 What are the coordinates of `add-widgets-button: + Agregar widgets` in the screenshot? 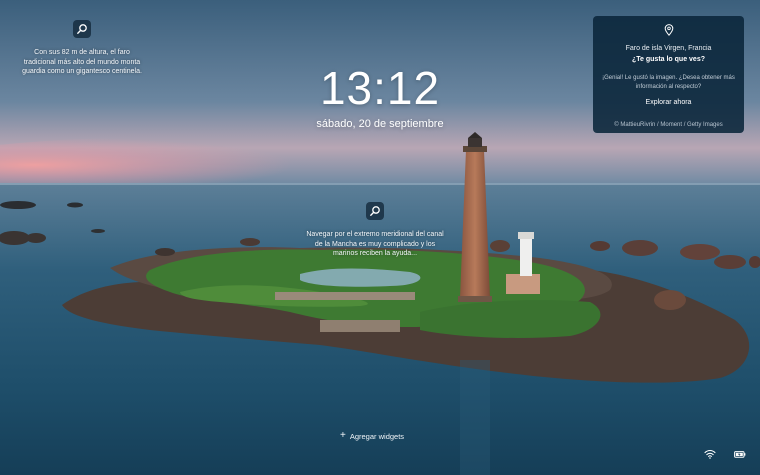 It's located at (380, 436).